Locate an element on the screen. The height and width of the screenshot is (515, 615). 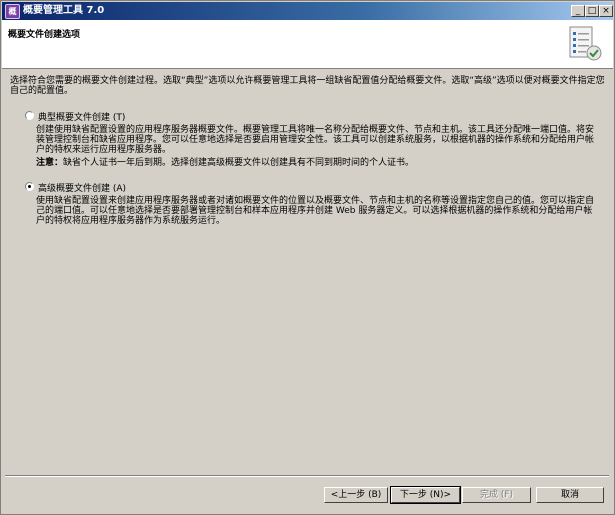
profile-tool-icon: 概 is located at coordinates (12, 11).